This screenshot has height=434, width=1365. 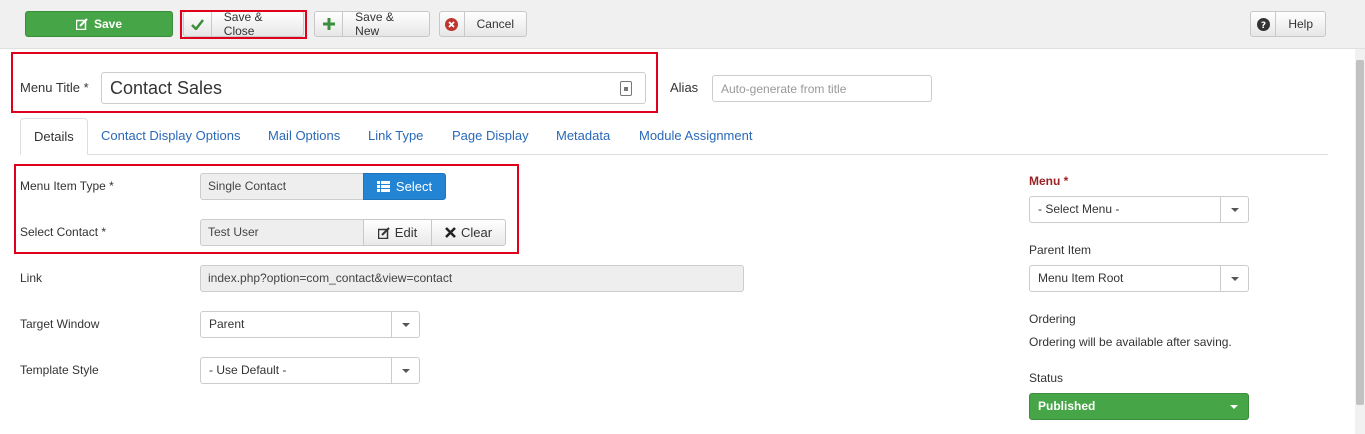 I want to click on edit-label: Edit, so click(x=406, y=232).